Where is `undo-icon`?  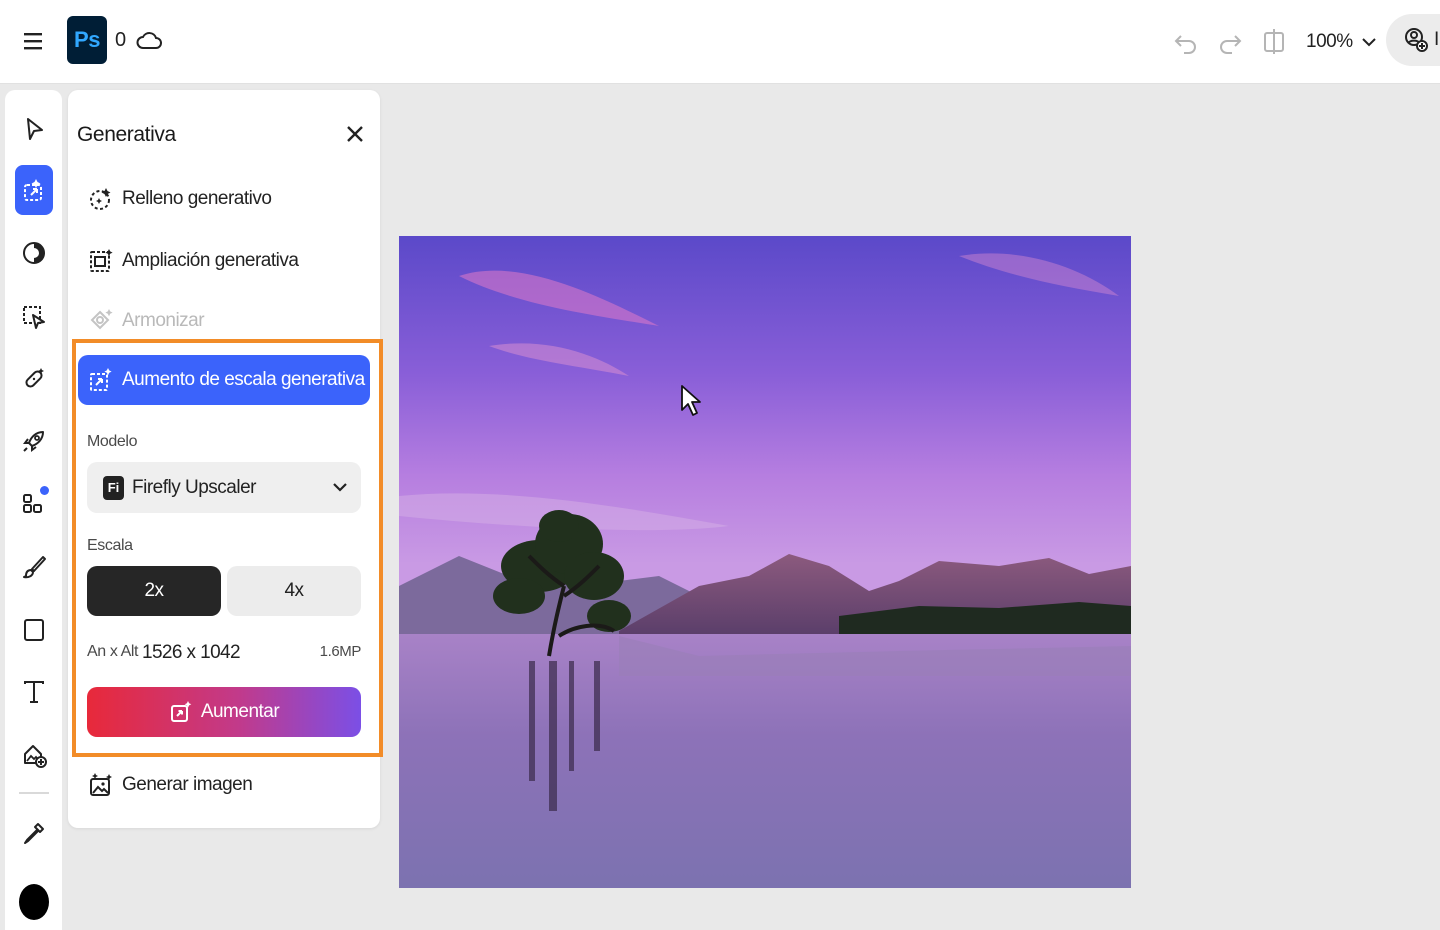
undo-icon is located at coordinates (1186, 41).